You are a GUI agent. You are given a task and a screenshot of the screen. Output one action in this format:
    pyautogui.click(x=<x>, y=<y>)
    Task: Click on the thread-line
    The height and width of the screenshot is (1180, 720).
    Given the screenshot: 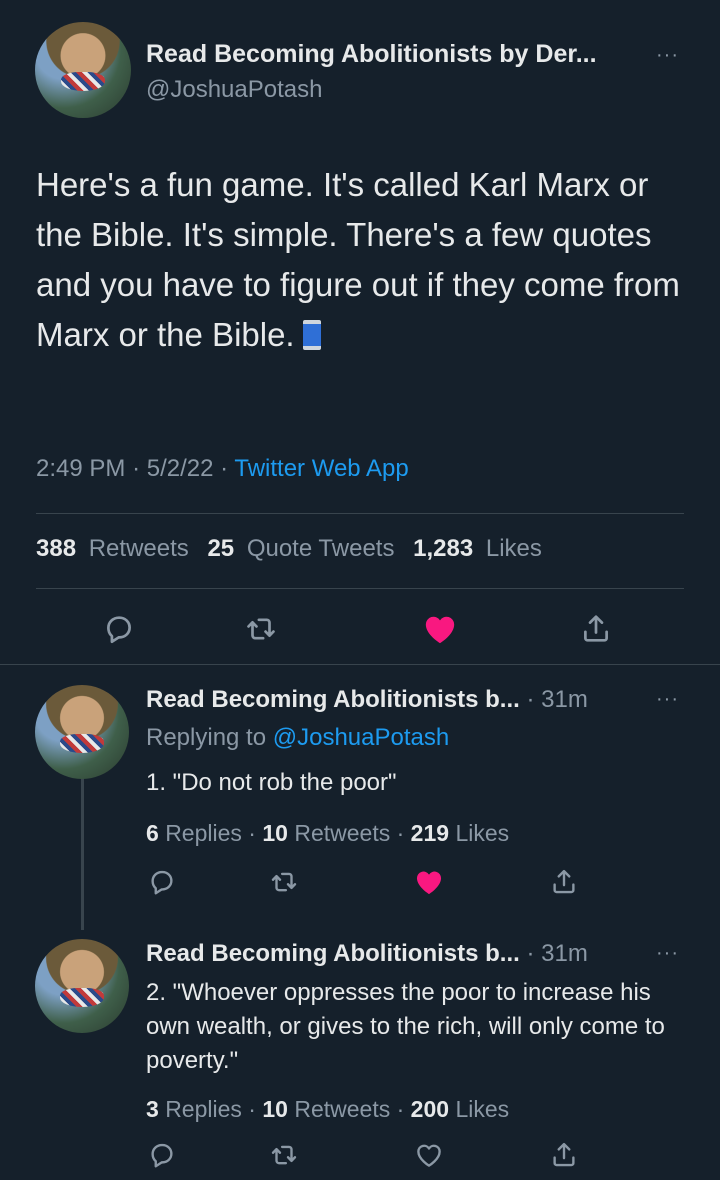 What is the action you would take?
    pyautogui.click(x=82, y=854)
    